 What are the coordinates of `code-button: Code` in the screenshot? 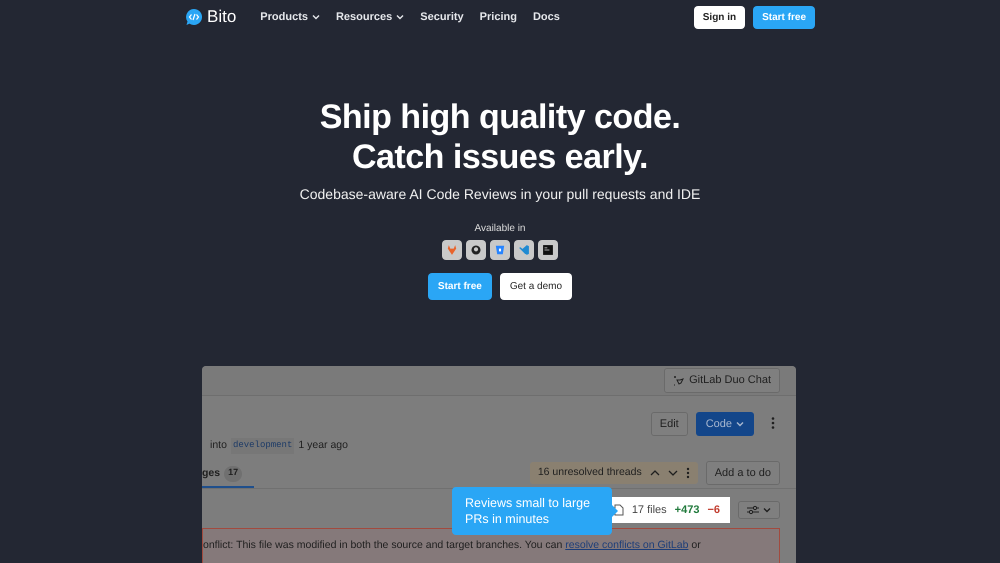 It's located at (725, 424).